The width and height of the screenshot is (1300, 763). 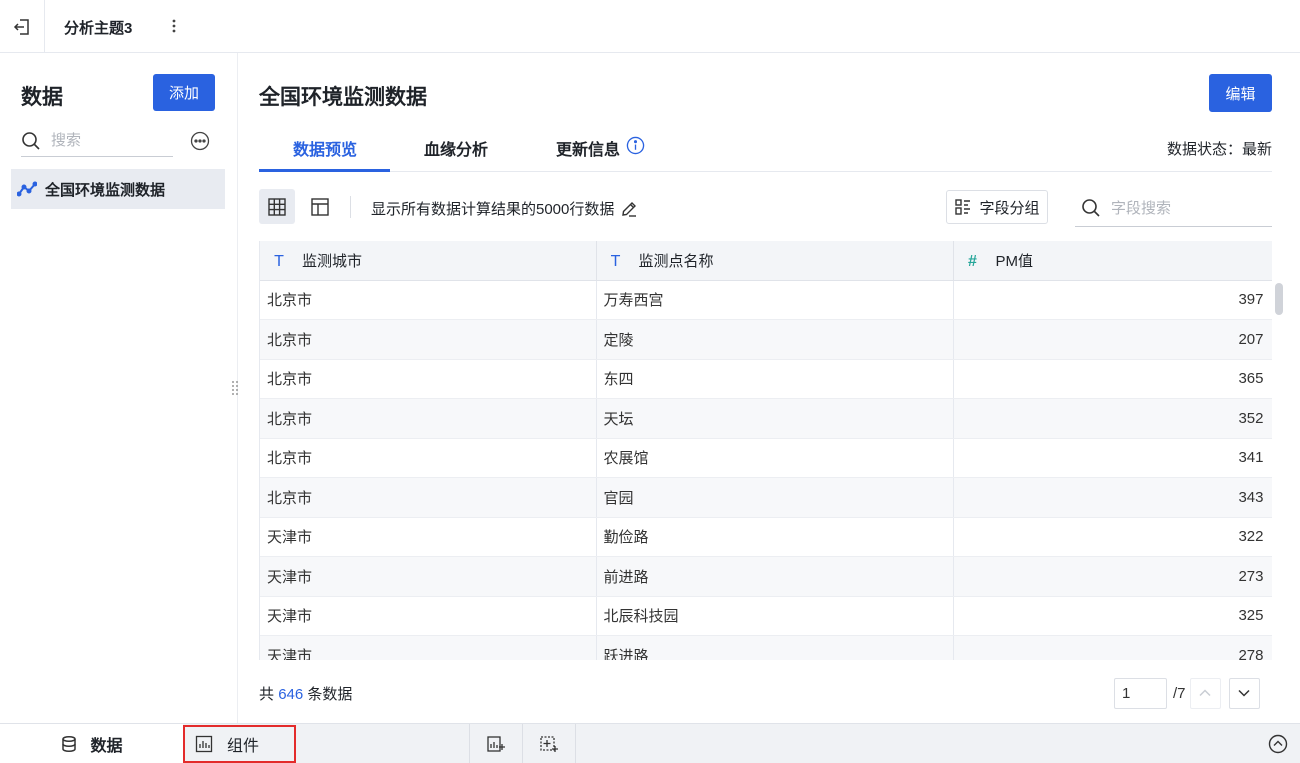 I want to click on table-cell: 341, so click(x=1112, y=458).